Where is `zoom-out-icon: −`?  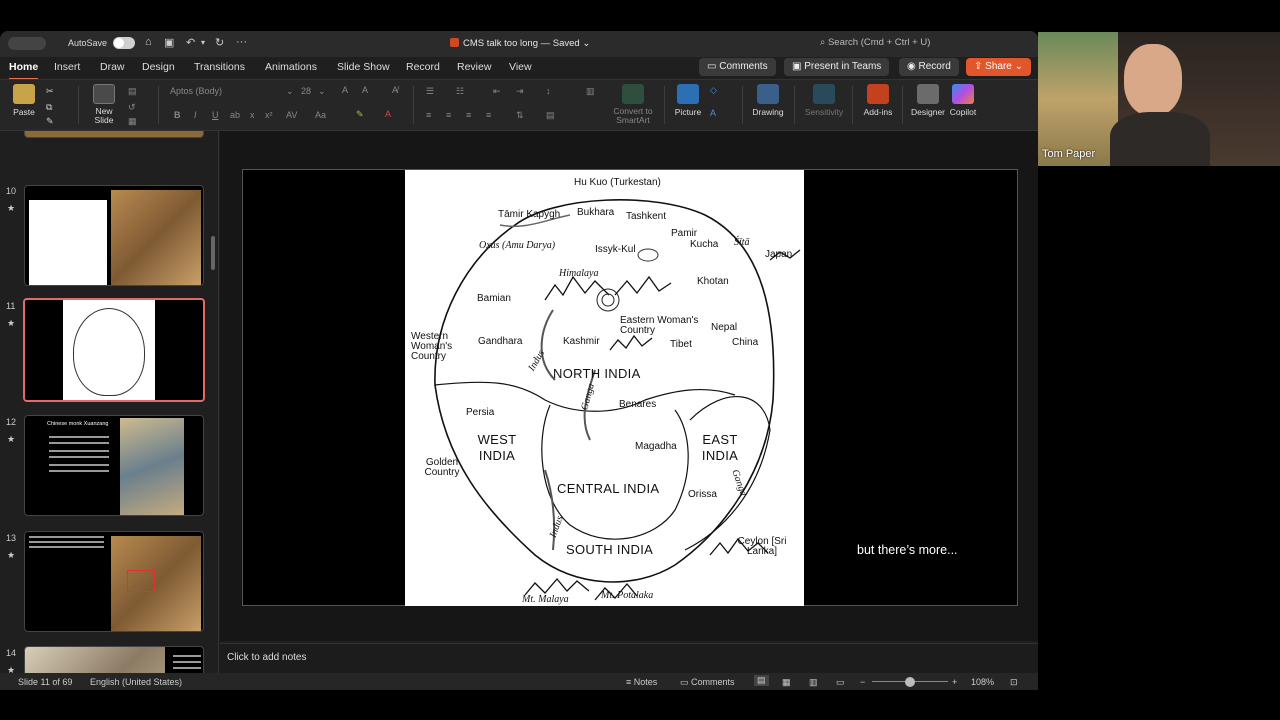
zoom-out-icon: − is located at coordinates (862, 682).